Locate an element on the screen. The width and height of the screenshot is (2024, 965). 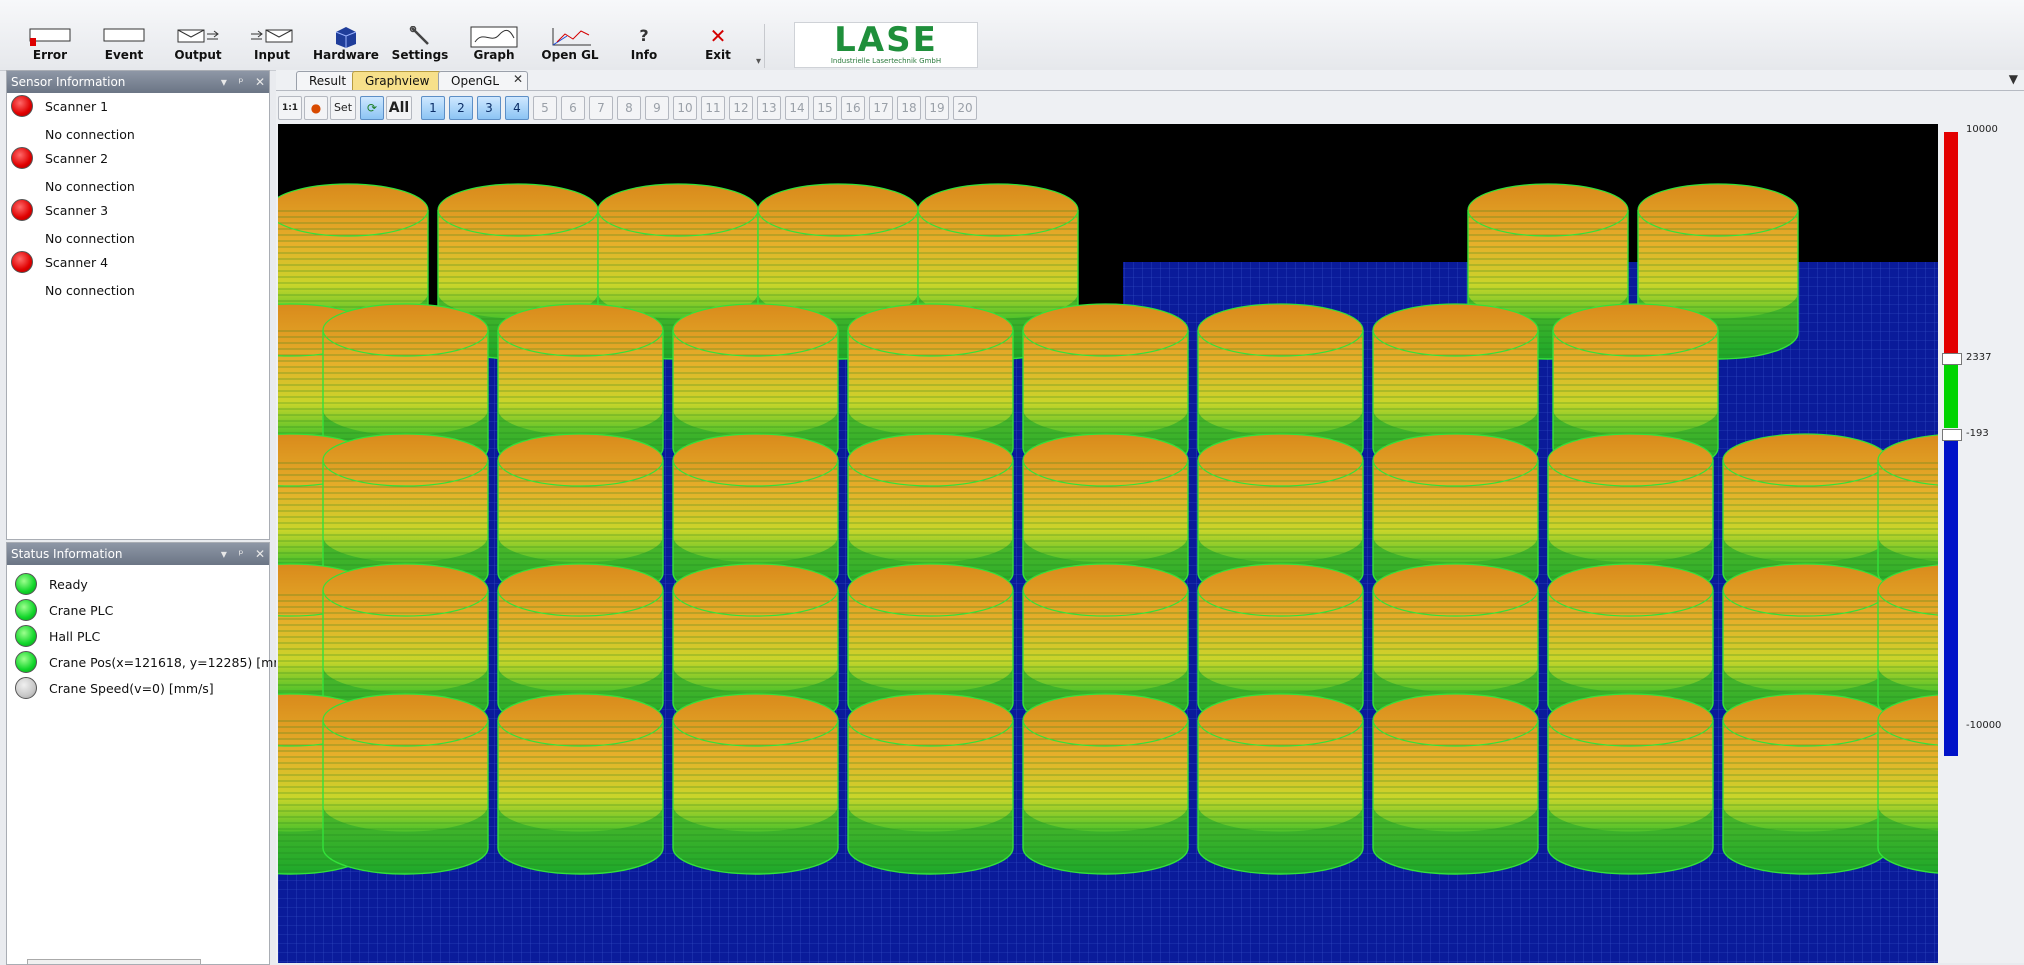
status-dot-red-icon is located at coordinates (22, 262).